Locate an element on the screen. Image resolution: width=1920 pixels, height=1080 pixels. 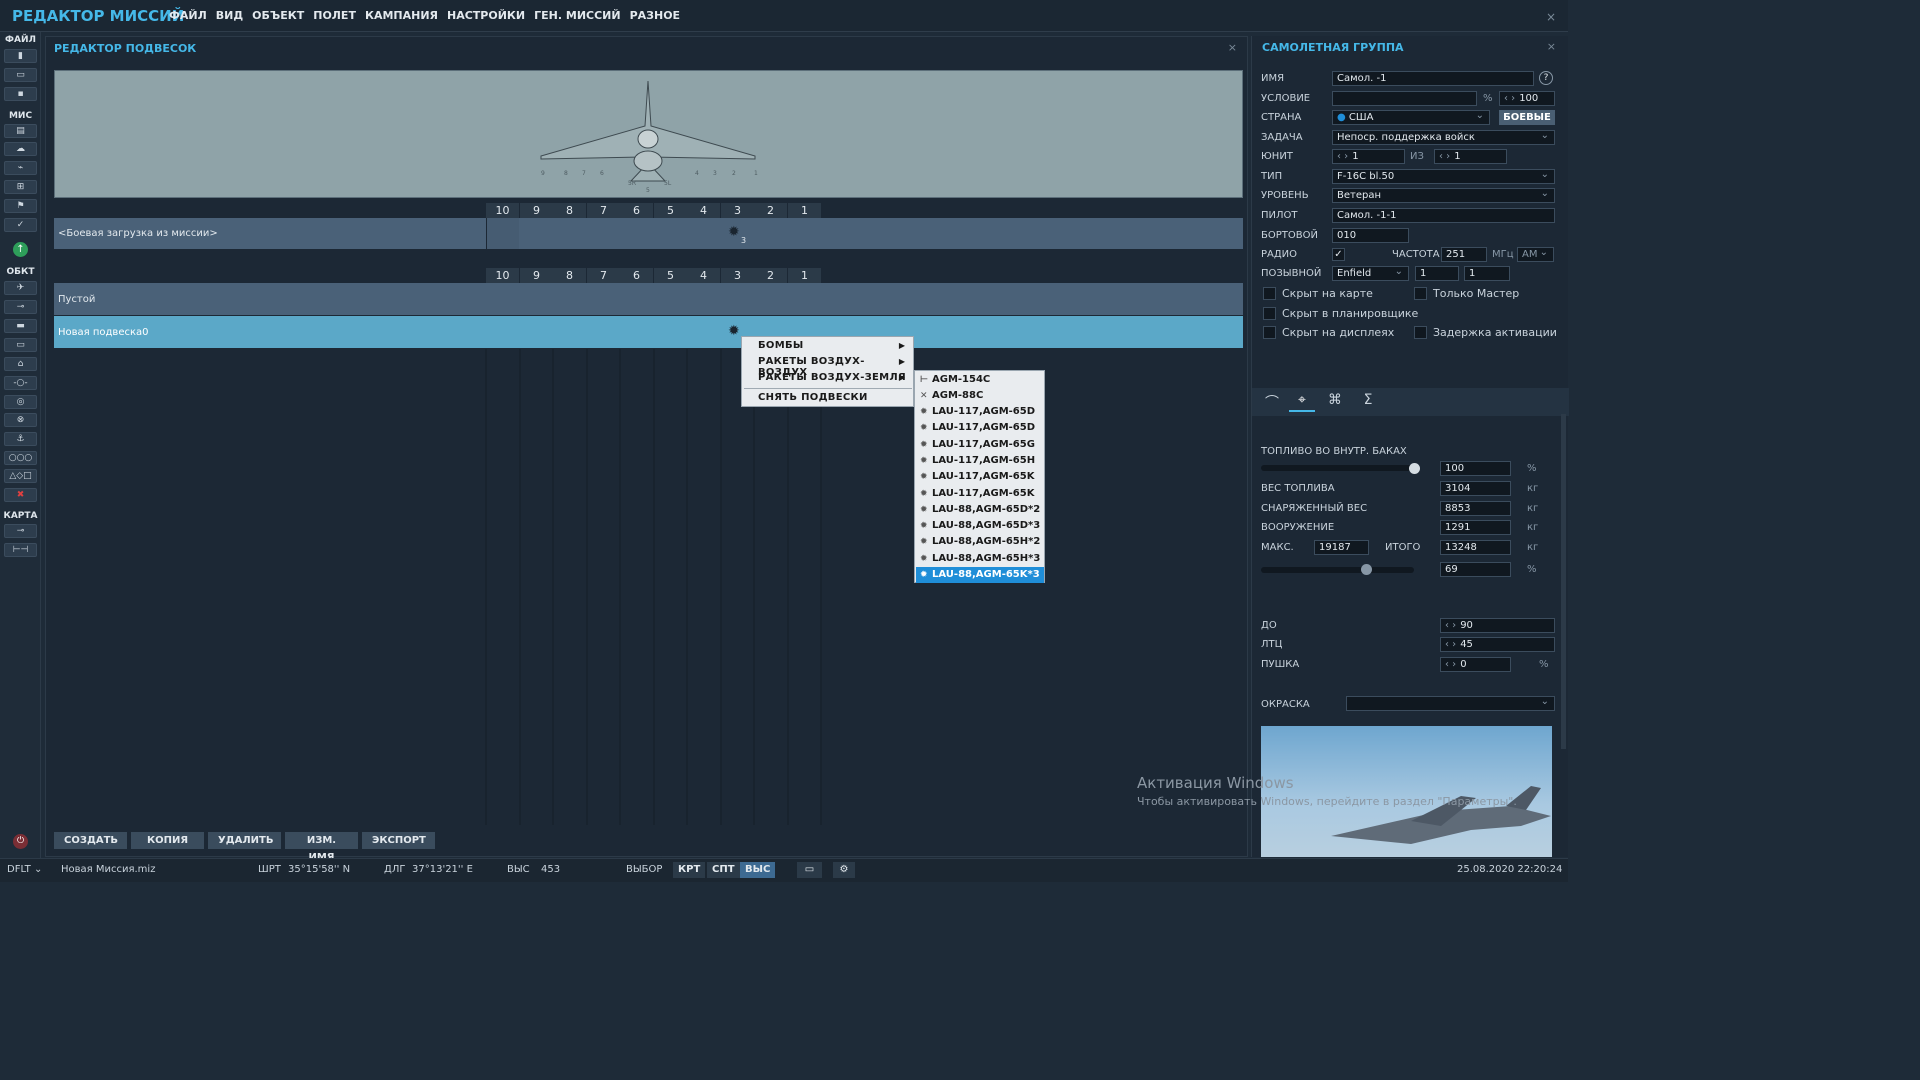
check-icon: ✓ is located at coordinates (20, 225).